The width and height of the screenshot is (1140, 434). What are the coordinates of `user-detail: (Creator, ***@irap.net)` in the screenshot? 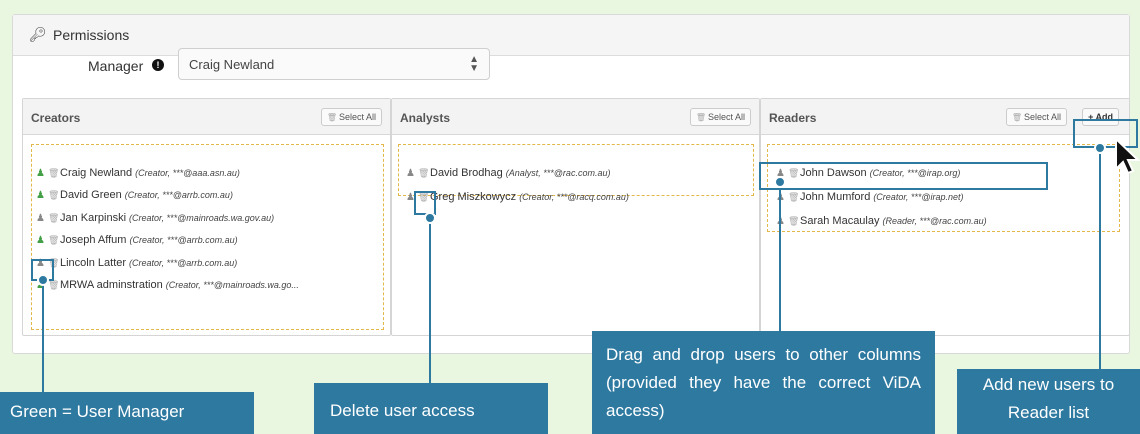 It's located at (918, 197).